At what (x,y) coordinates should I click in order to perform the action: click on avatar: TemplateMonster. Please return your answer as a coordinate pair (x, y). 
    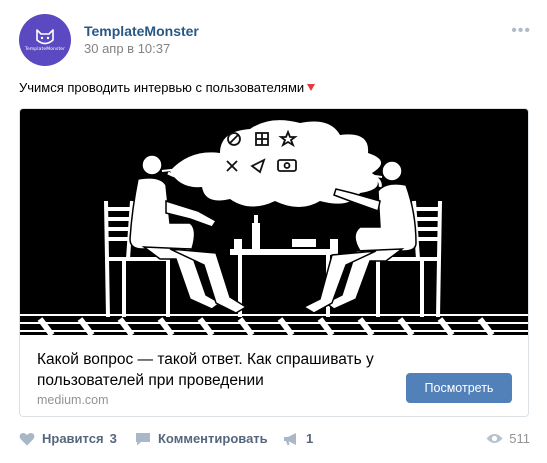
    Looking at the image, I should click on (45, 40).